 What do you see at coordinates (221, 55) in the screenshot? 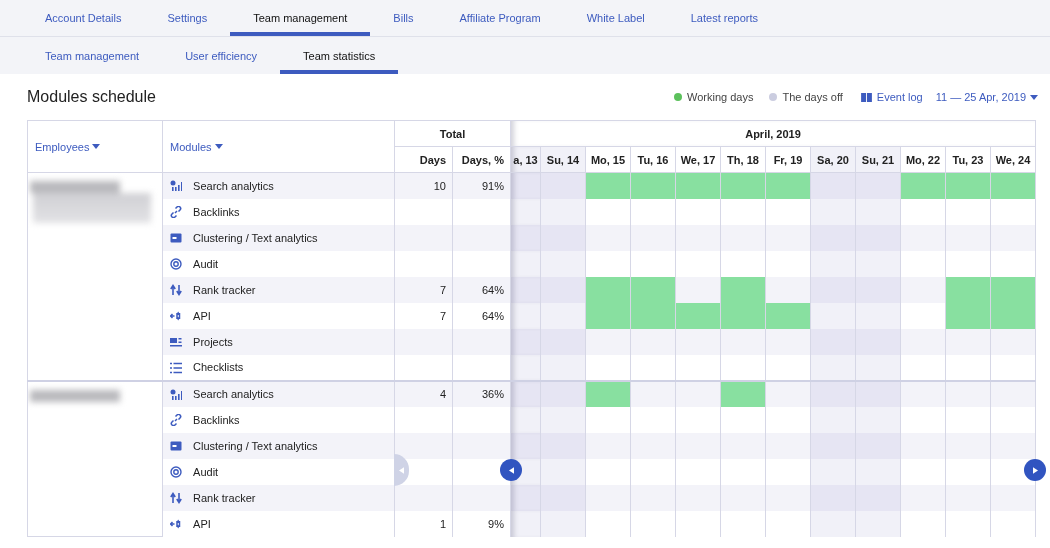
I see `sub-tab: User efficiency` at bounding box center [221, 55].